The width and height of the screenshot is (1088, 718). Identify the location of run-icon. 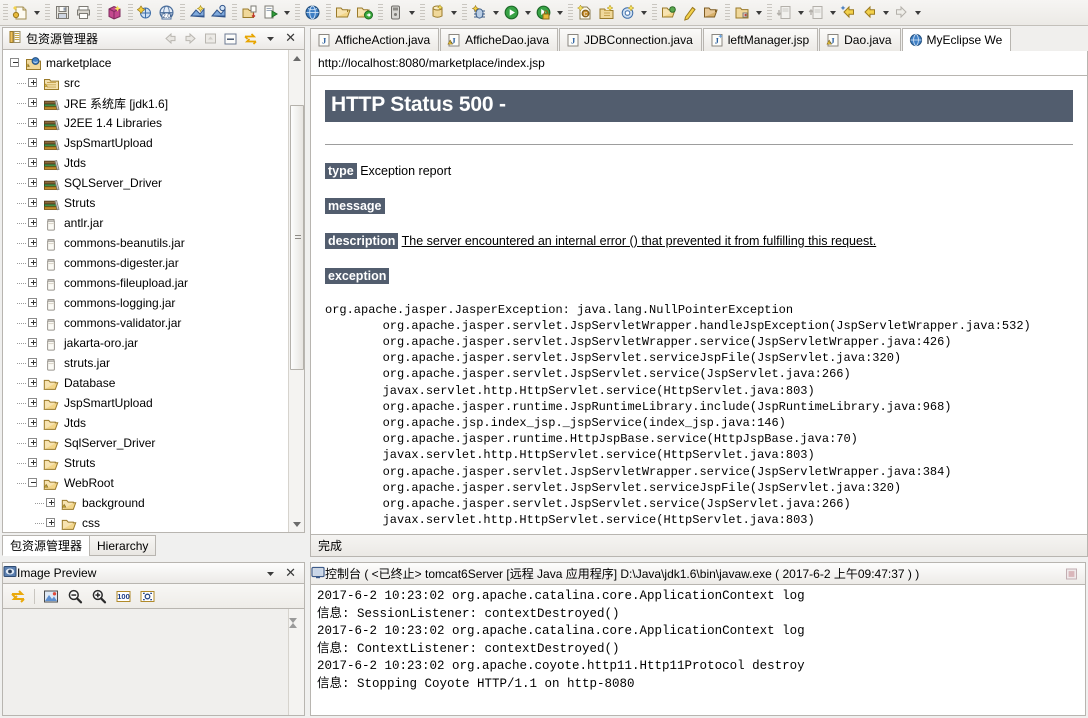
(511, 12).